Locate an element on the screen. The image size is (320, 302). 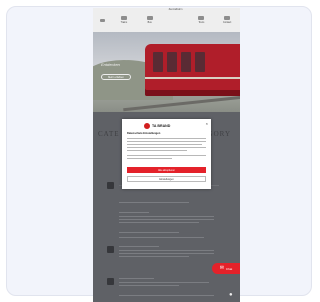
nav-label: Bus is located at coordinates (149, 22).